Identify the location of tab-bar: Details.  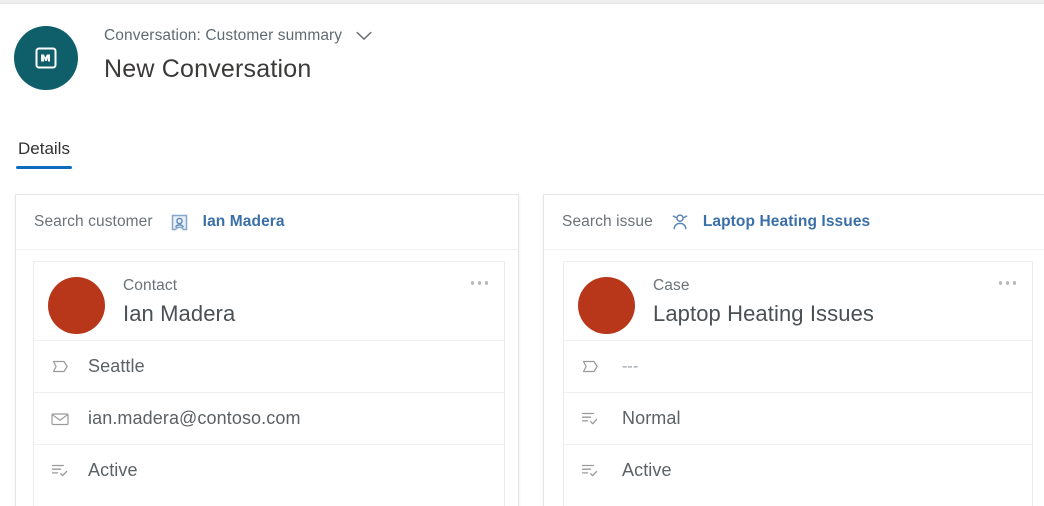
(44, 153).